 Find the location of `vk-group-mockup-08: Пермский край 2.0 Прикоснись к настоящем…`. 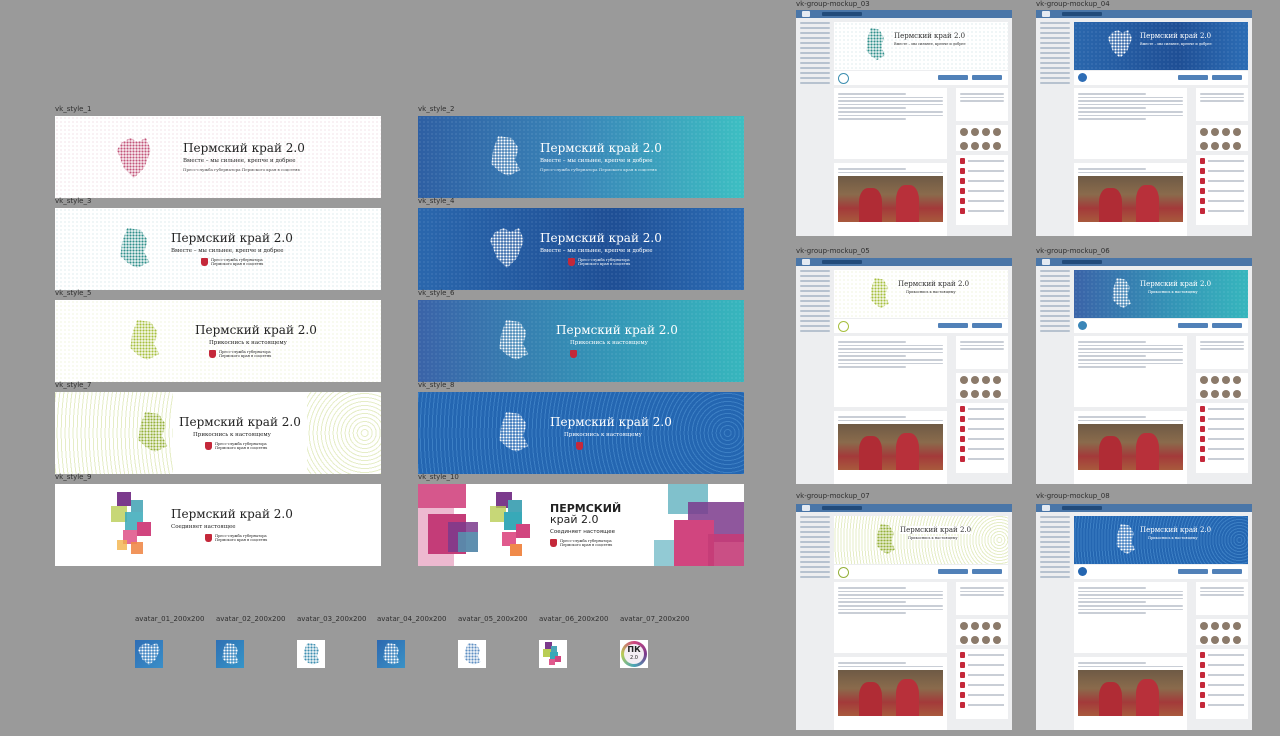

vk-group-mockup-08: Пермский край 2.0 Прикоснись к настоящем… is located at coordinates (1144, 617).